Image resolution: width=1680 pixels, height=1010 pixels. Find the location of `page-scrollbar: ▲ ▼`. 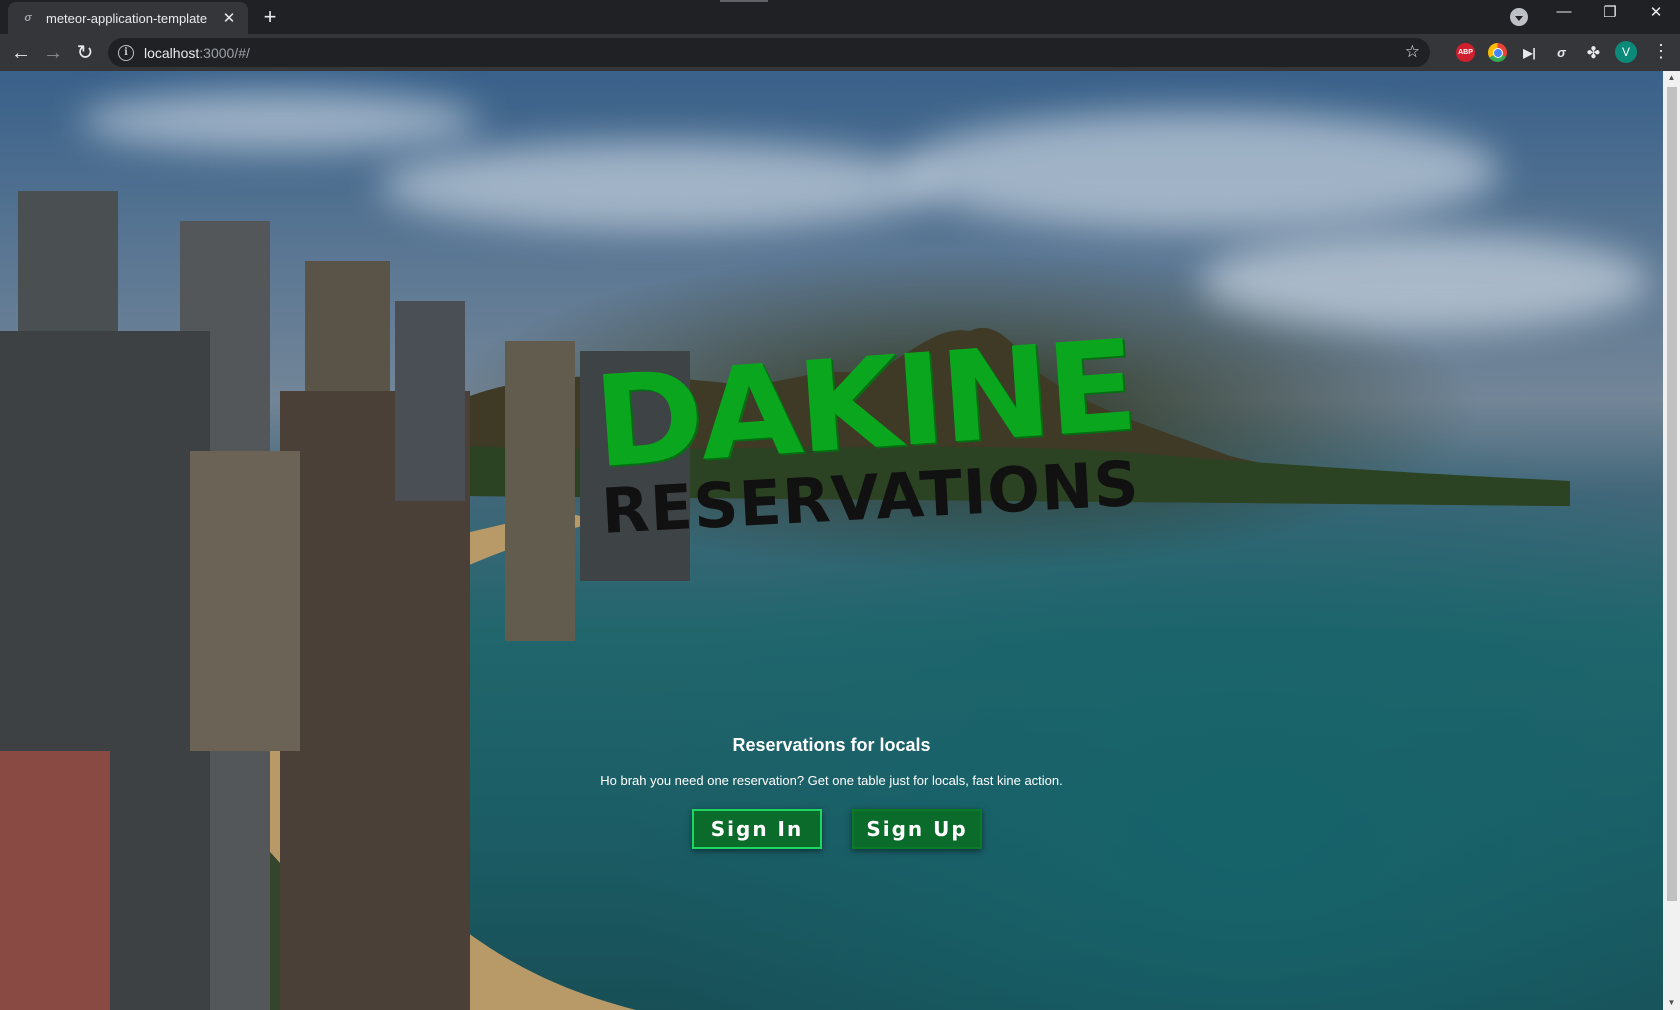

page-scrollbar: ▲ ▼ is located at coordinates (1671, 540).